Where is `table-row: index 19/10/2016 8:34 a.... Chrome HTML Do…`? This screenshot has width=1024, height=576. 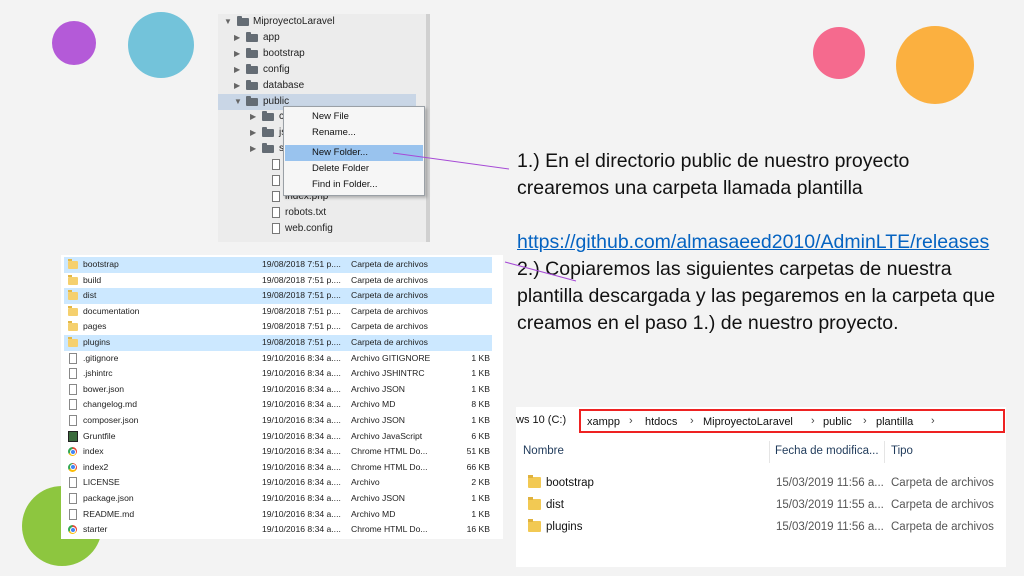
table-row: index 19/10/2016 8:34 a.... Chrome HTML Do… is located at coordinates (278, 452).